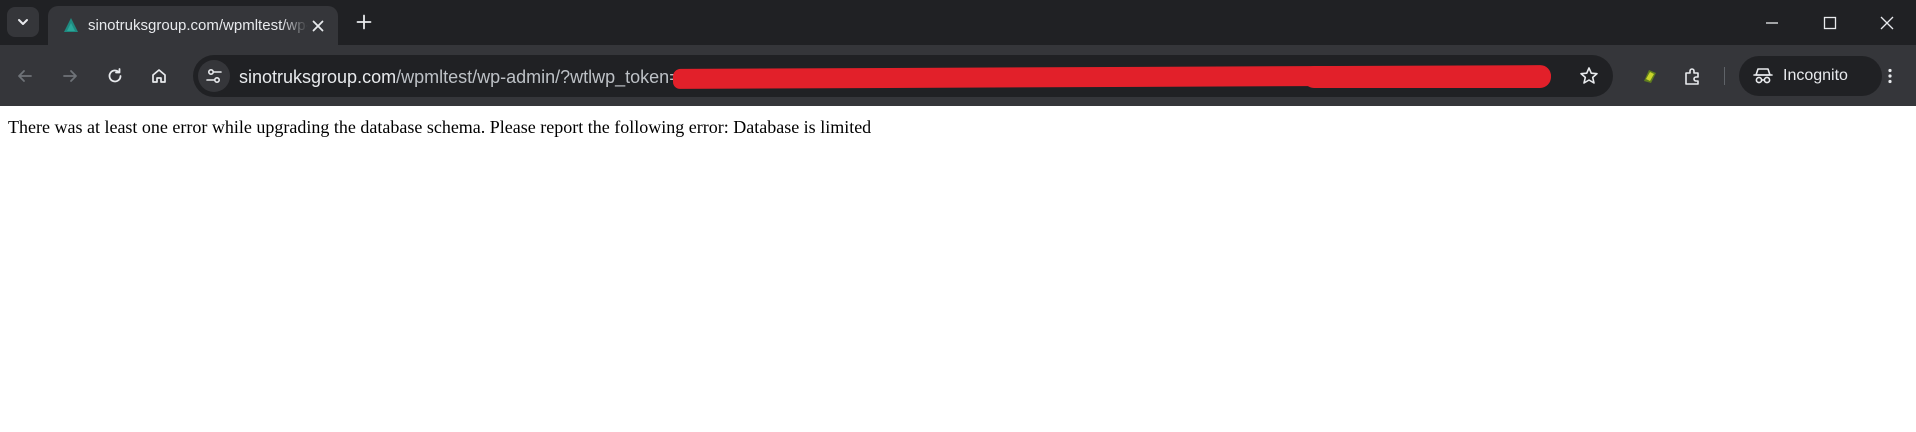 The width and height of the screenshot is (1916, 432). I want to click on kebab-menu-icon, so click(1890, 76).